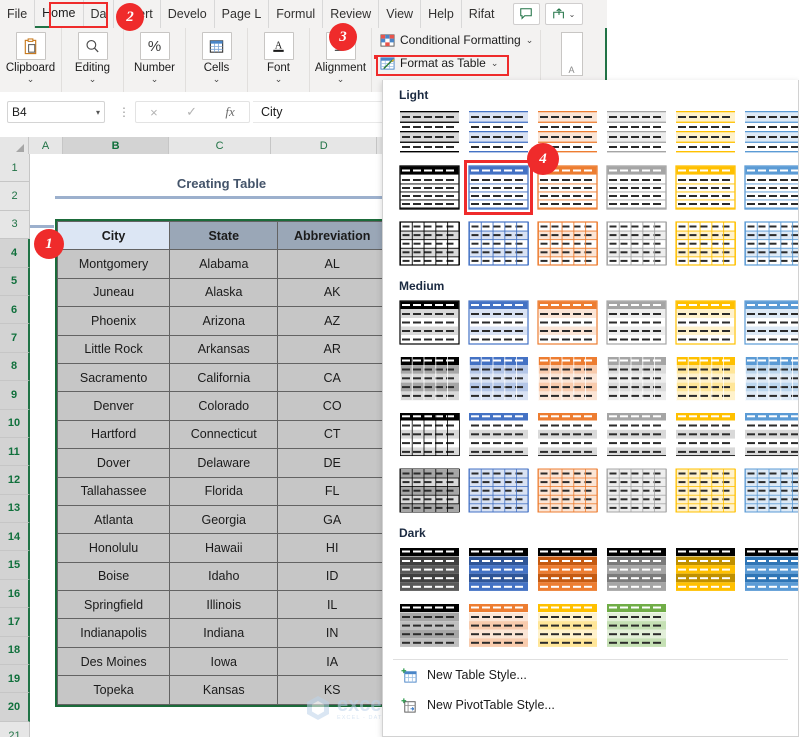 The width and height of the screenshot is (799, 737). Describe the element at coordinates (188, 14) in the screenshot. I see `tab-developer: Develo` at that location.